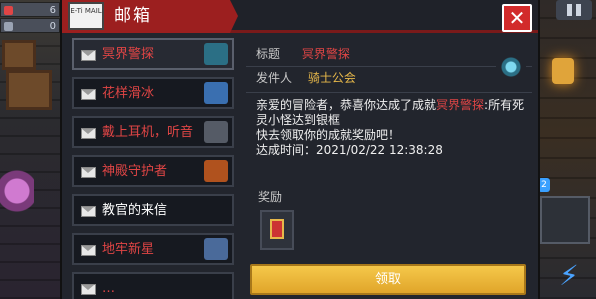 This screenshot has height=299, width=596. What do you see at coordinates (569, 276) in the screenshot?
I see `lightning-skill-button: ⚡` at bounding box center [569, 276].